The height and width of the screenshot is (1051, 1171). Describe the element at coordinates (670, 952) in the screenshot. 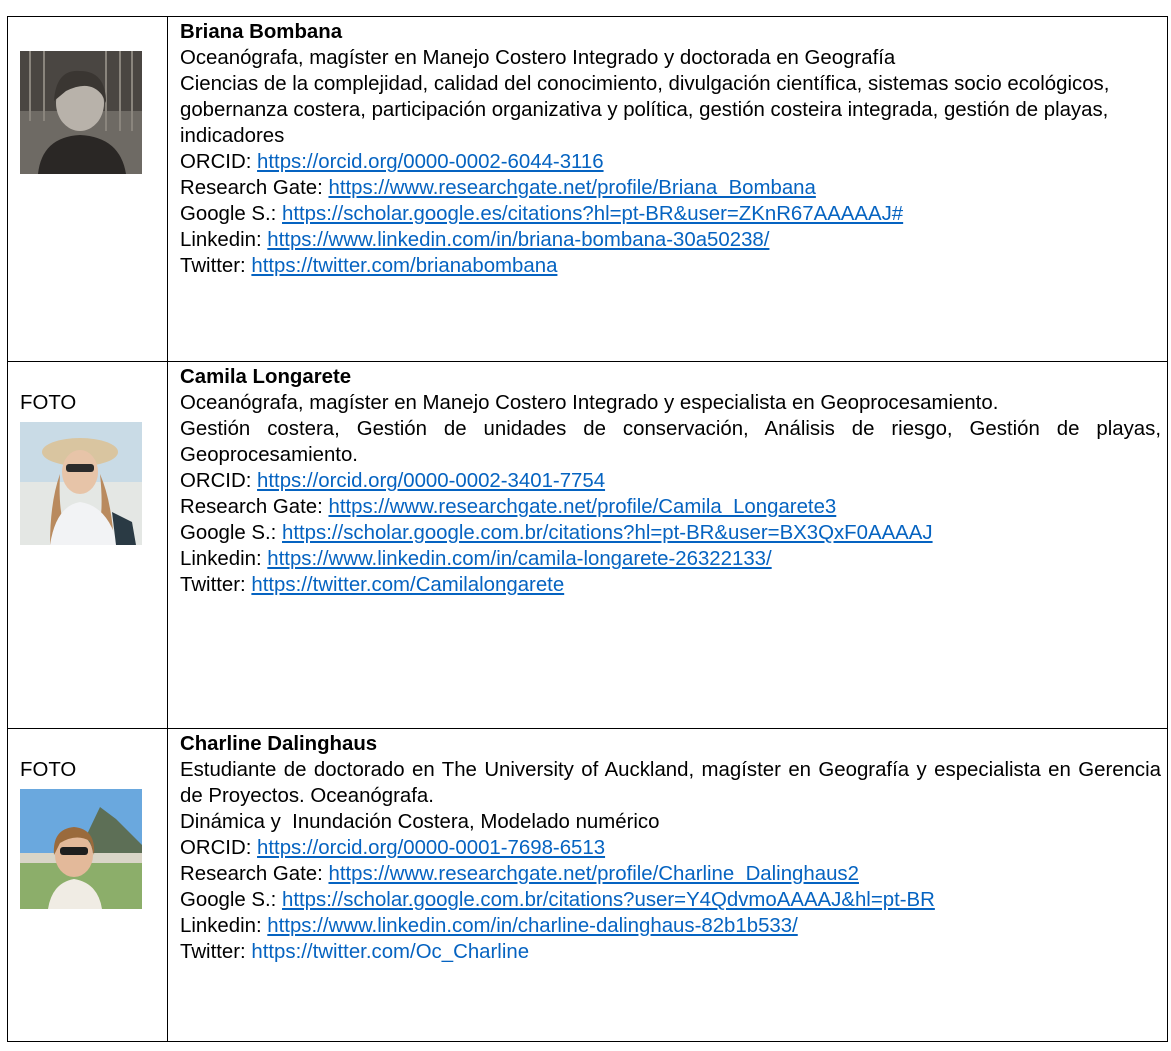

I see `twitter-line: Twitter: https://twitter.com/Oc_Charline` at that location.